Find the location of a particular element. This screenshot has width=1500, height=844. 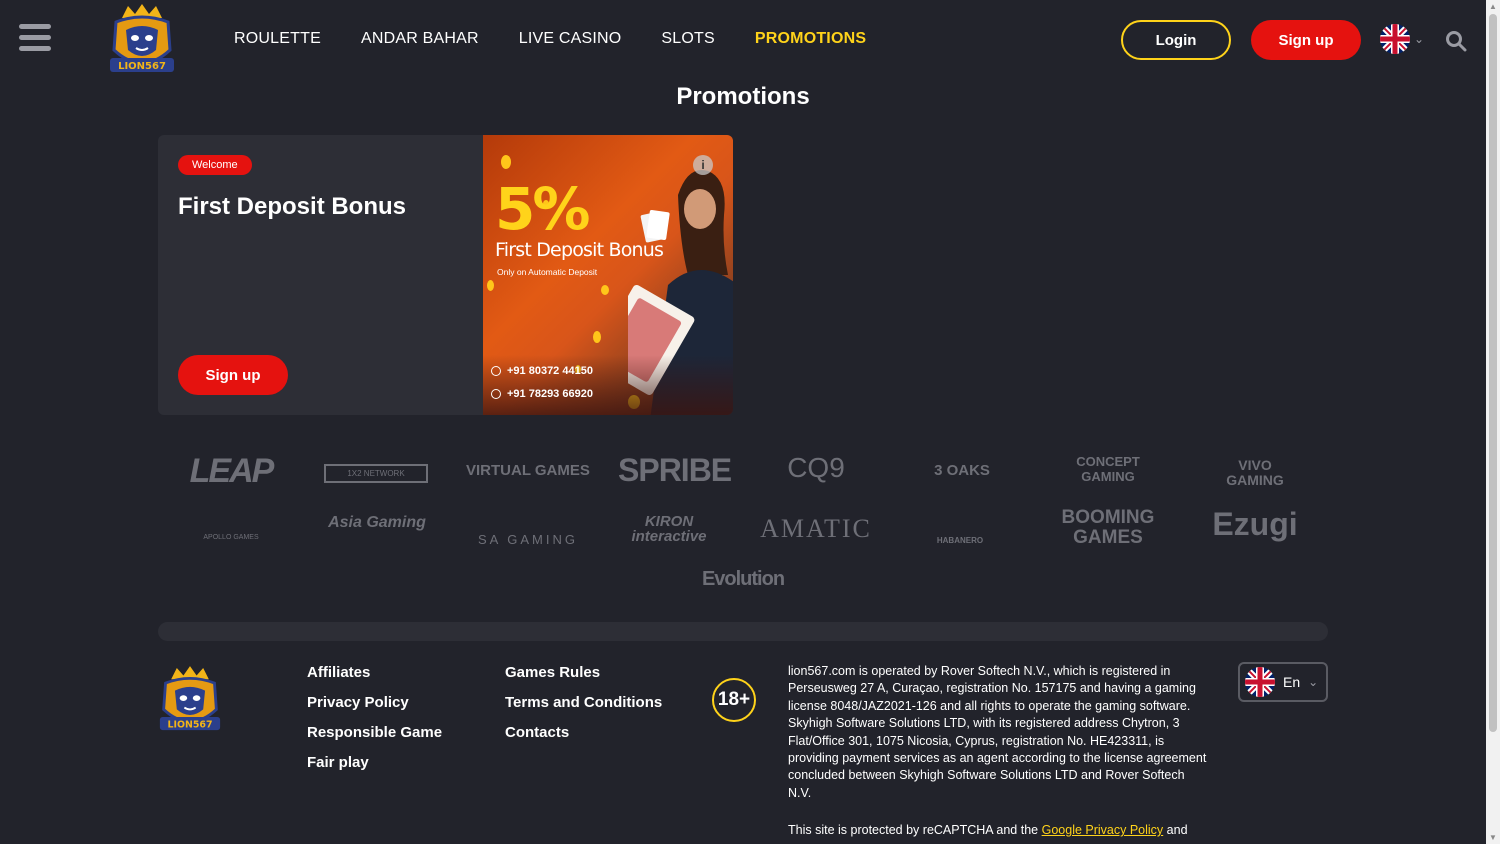

provider-concept-gaming: CONCEPT GAMING is located at coordinates (1108, 469).